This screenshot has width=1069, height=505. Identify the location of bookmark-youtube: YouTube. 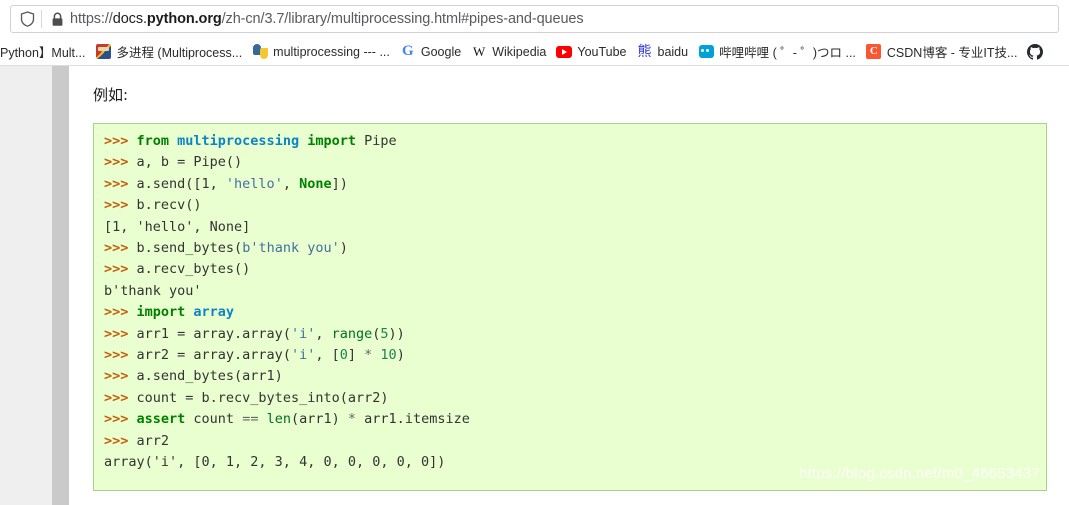
(591, 52).